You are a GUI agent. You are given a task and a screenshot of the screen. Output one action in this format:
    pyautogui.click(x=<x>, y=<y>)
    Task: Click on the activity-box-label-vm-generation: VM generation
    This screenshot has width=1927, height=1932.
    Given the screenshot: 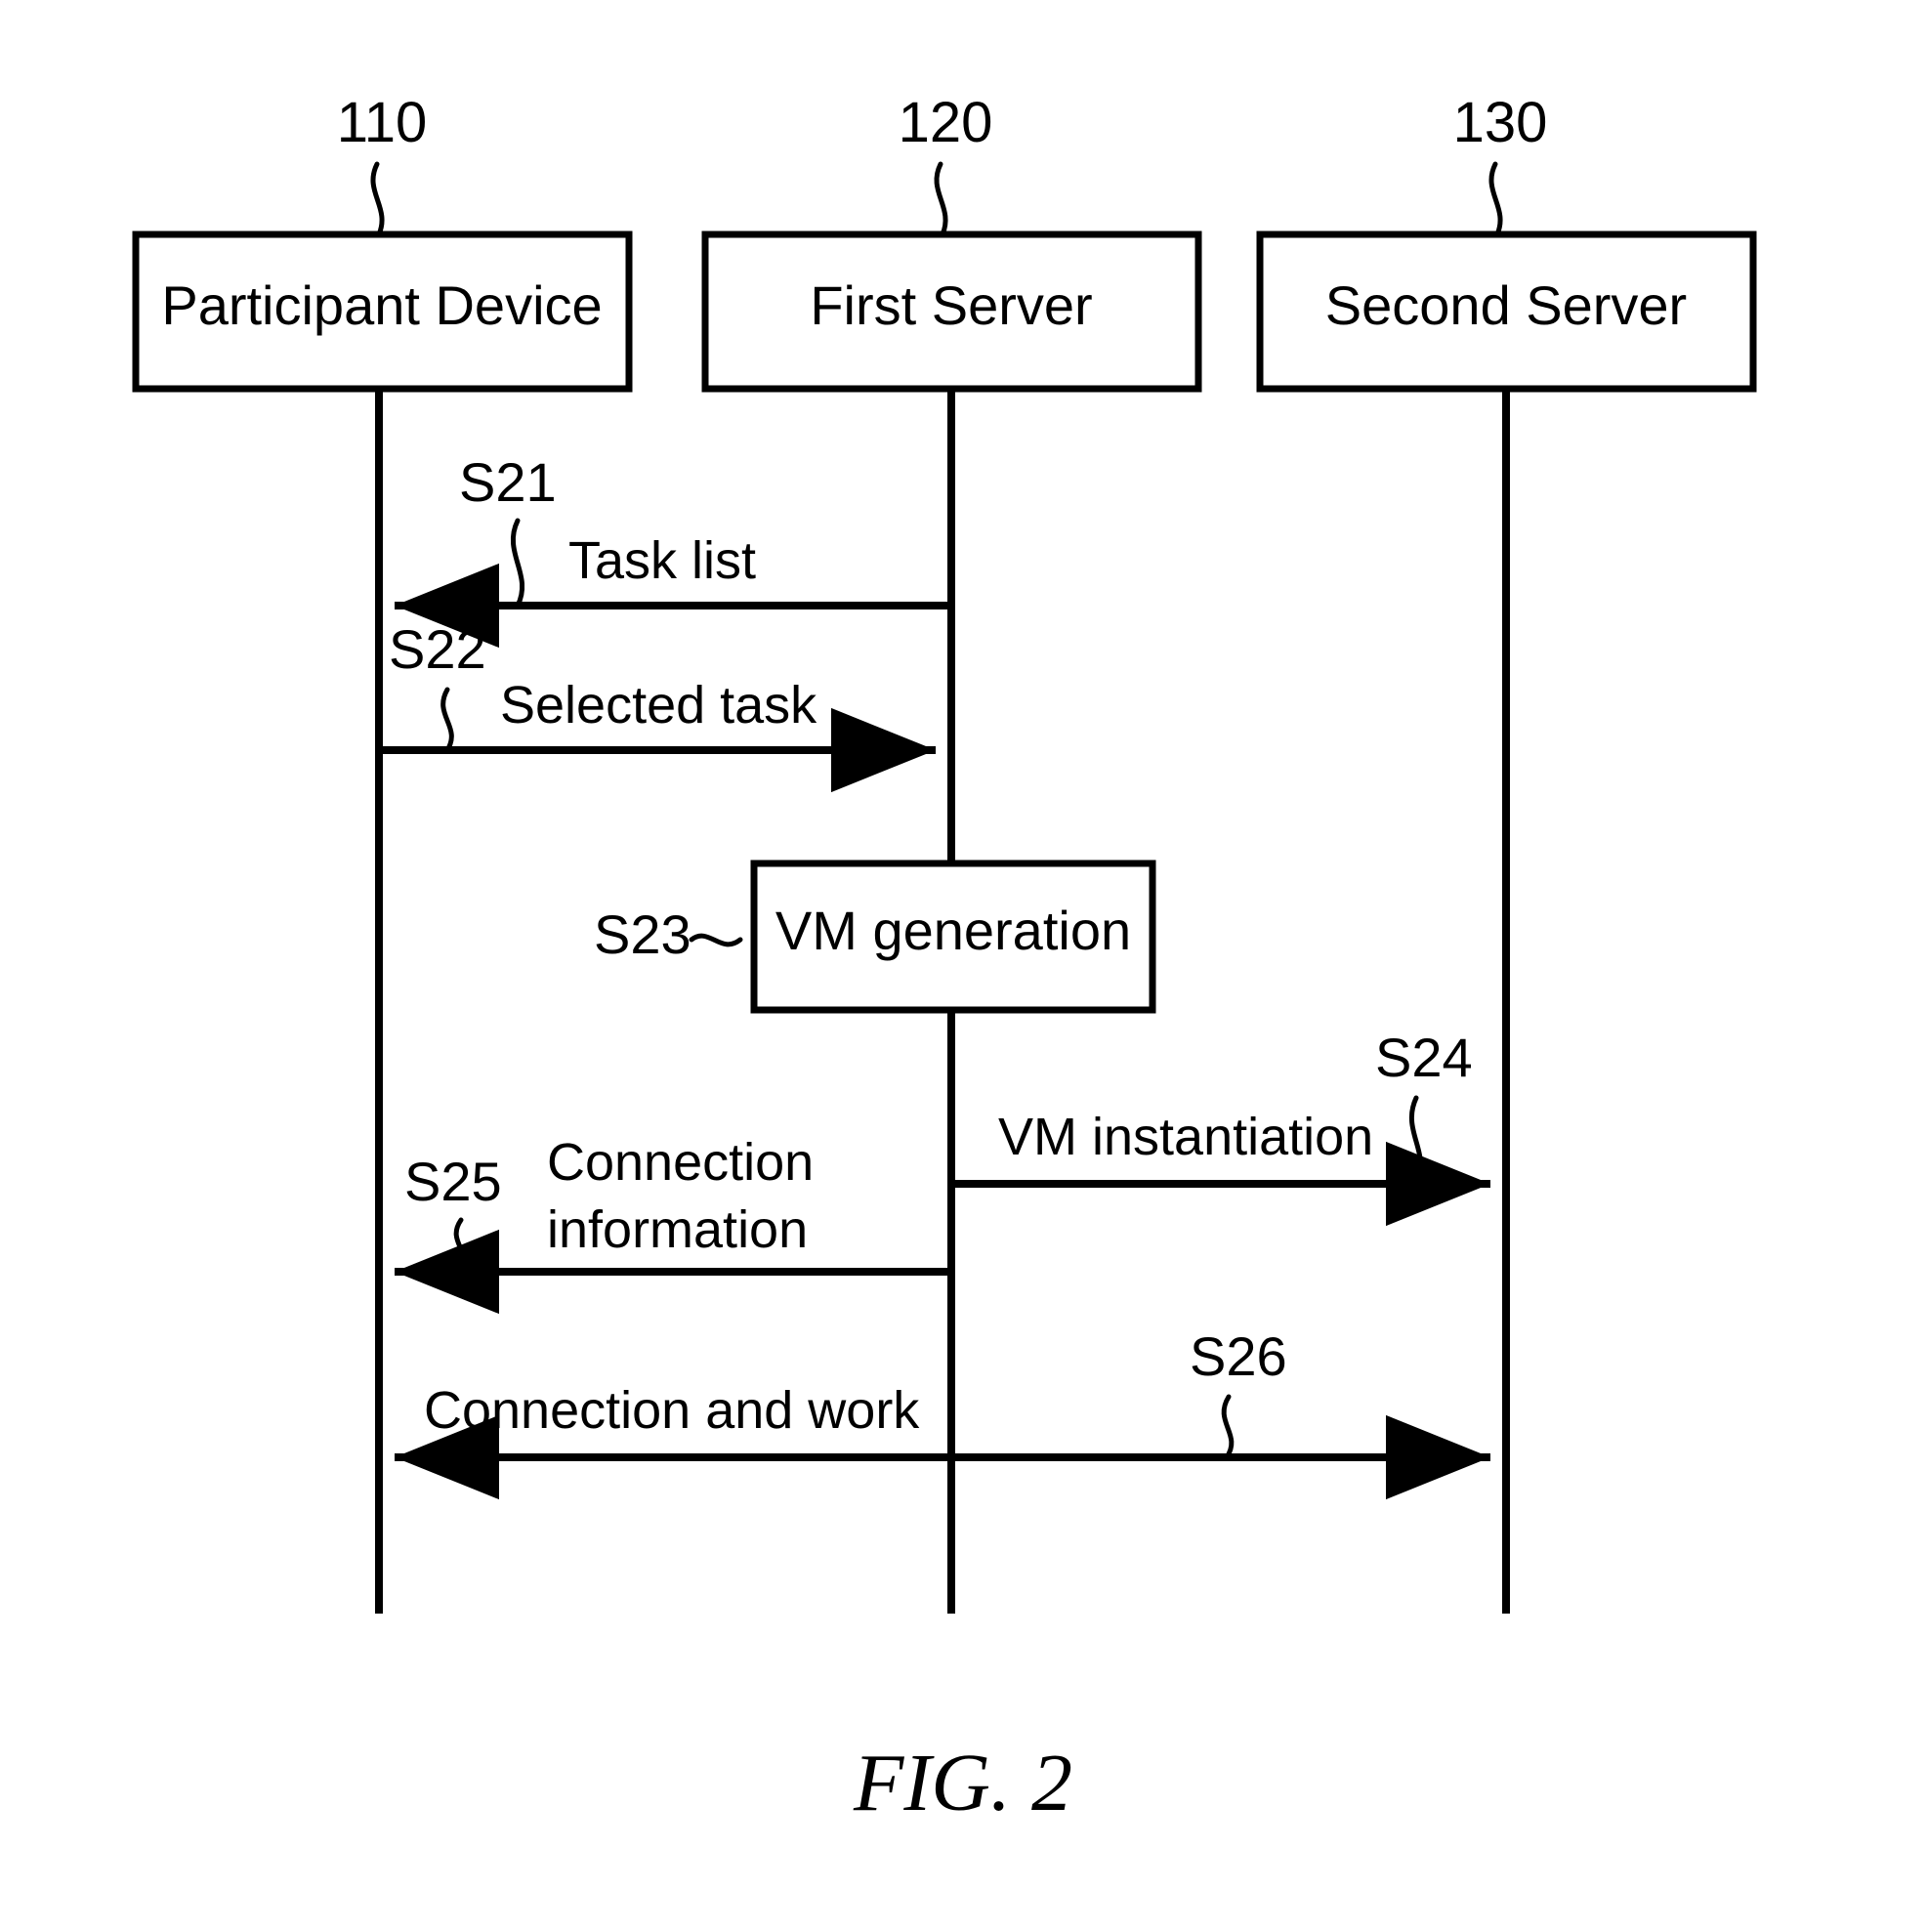 What is the action you would take?
    pyautogui.click(x=953, y=930)
    